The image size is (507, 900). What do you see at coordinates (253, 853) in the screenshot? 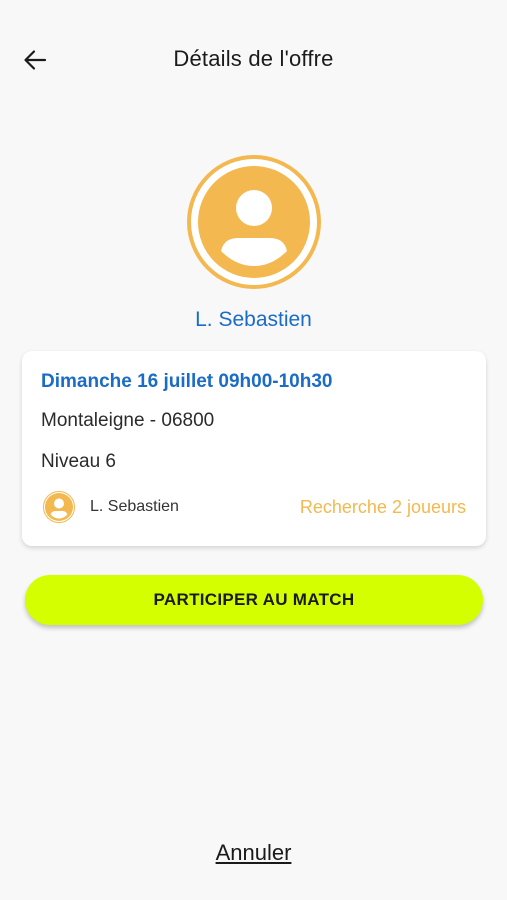
I see `cancel-link: Annuler` at bounding box center [253, 853].